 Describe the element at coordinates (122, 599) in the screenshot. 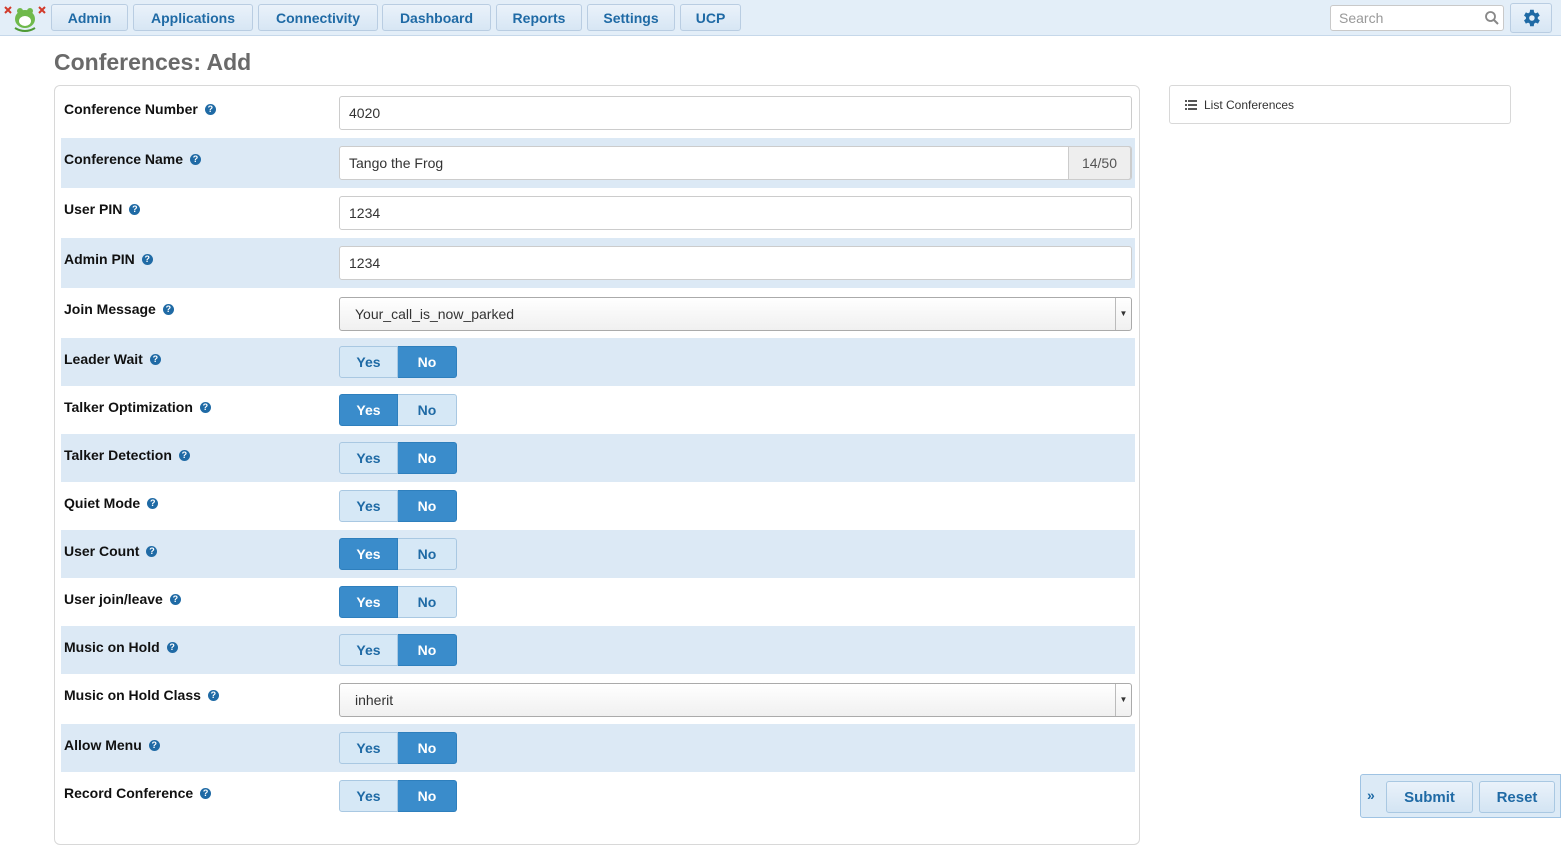

I see `user-join-leave-label: User join/leave?` at that location.